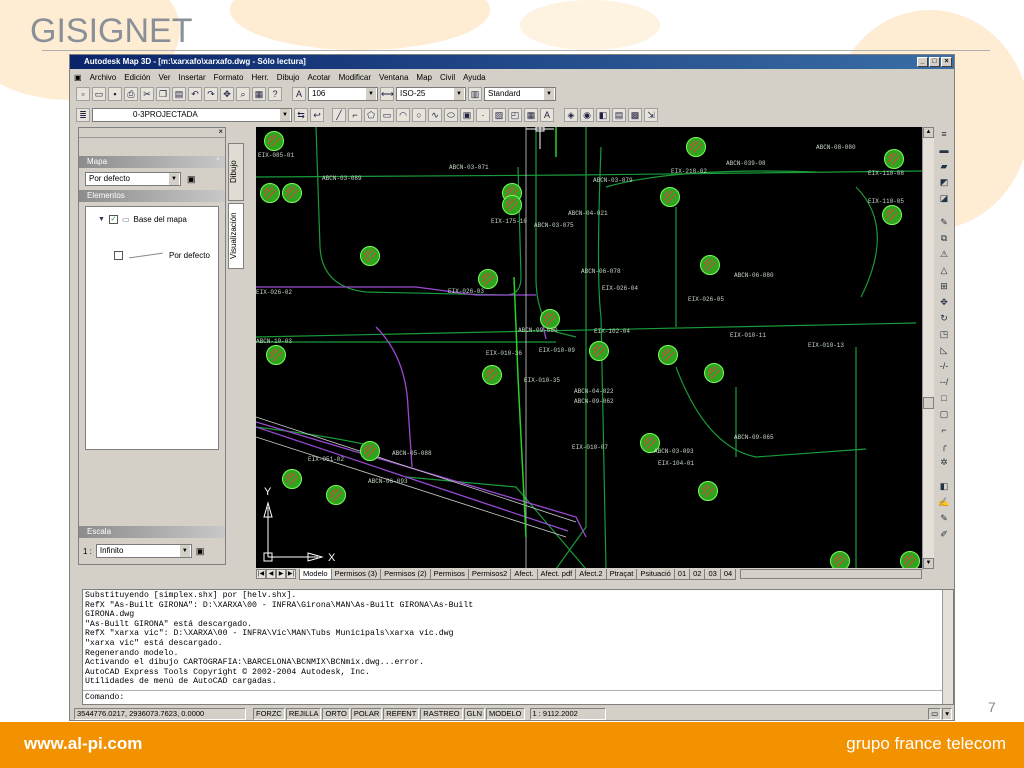 The height and width of the screenshot is (768, 1024). Describe the element at coordinates (524, 574) in the screenshot. I see `layout-tab: Afect.` at that location.